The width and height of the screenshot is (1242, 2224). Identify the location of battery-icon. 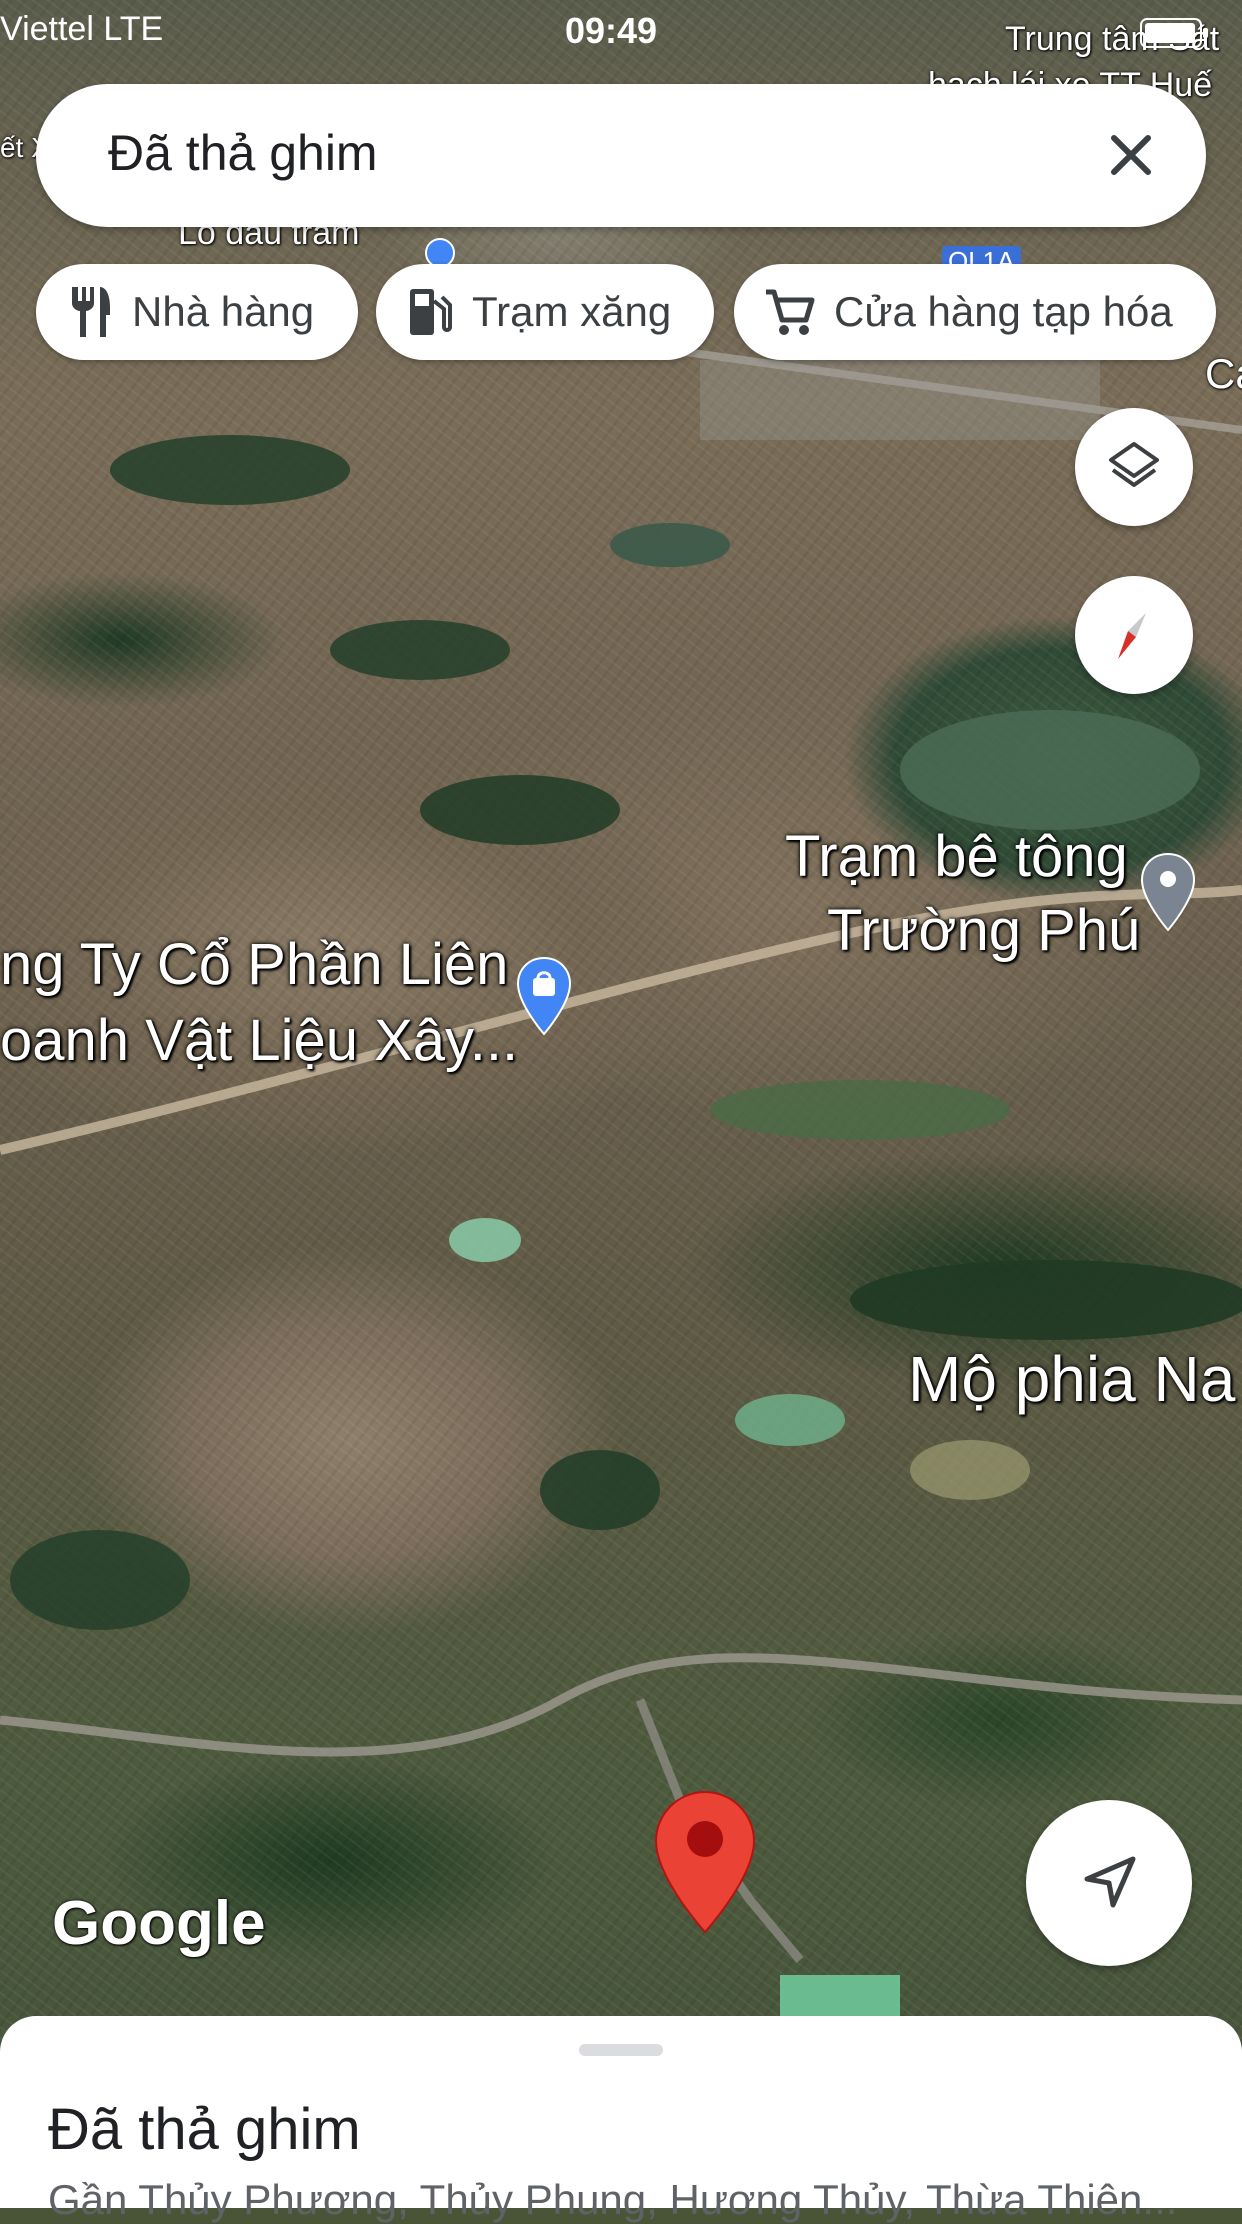
(1174, 33).